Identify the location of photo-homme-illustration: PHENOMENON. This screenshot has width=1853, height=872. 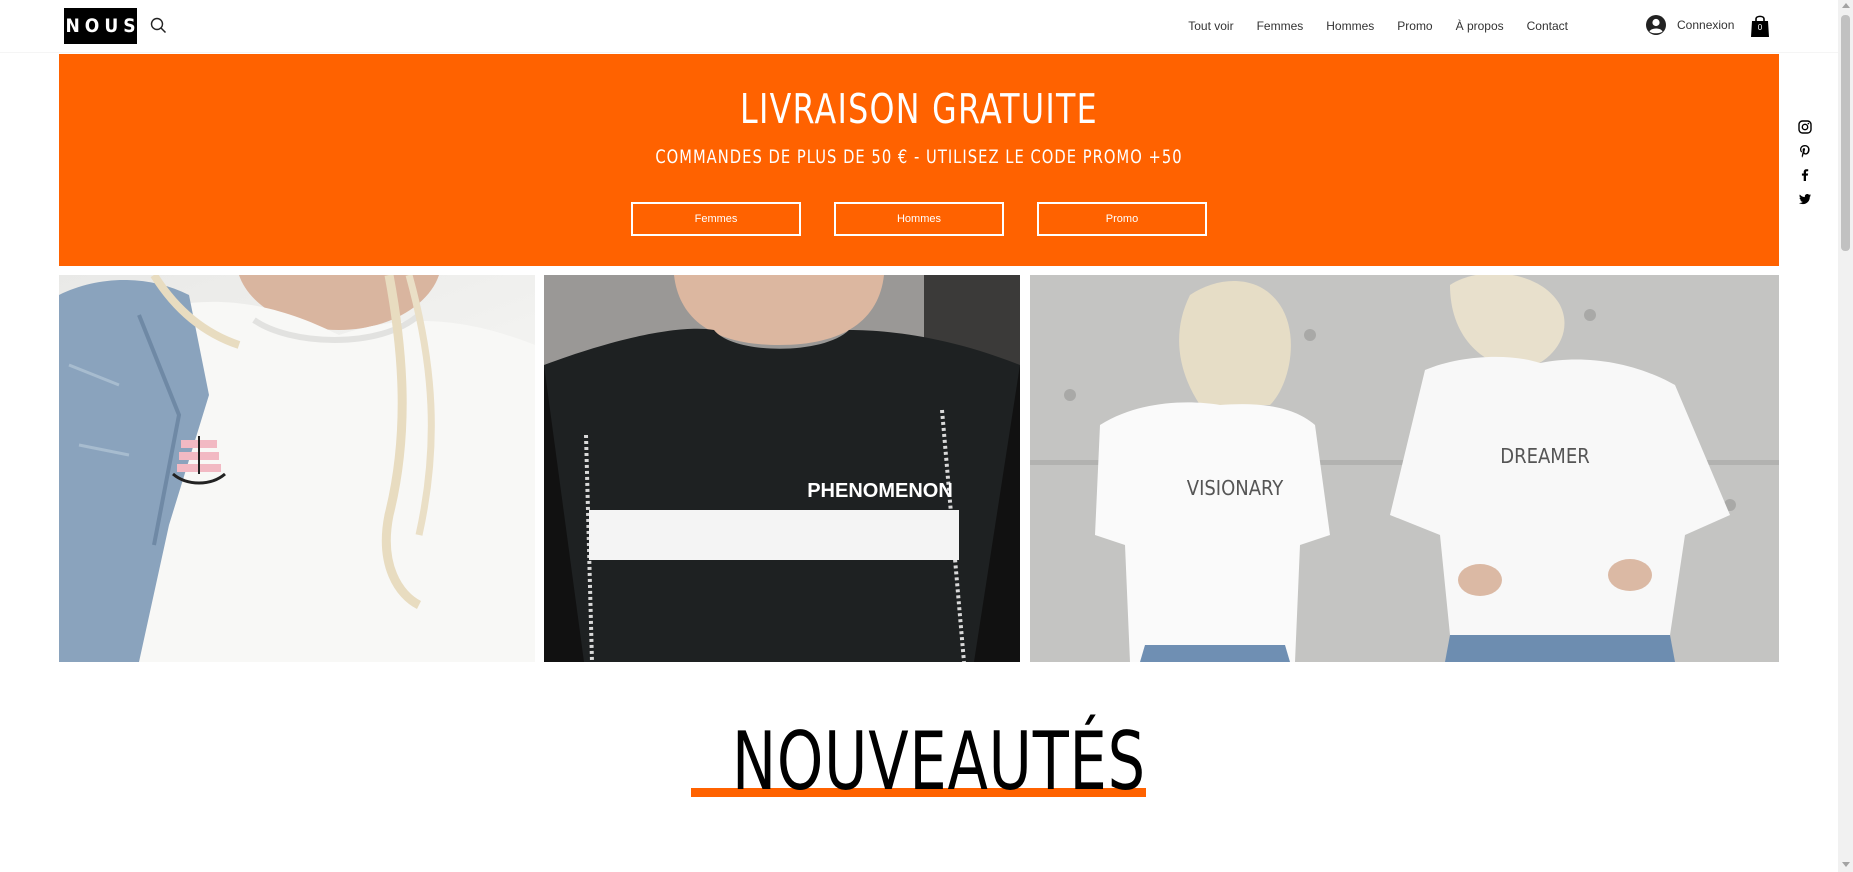
(782, 468).